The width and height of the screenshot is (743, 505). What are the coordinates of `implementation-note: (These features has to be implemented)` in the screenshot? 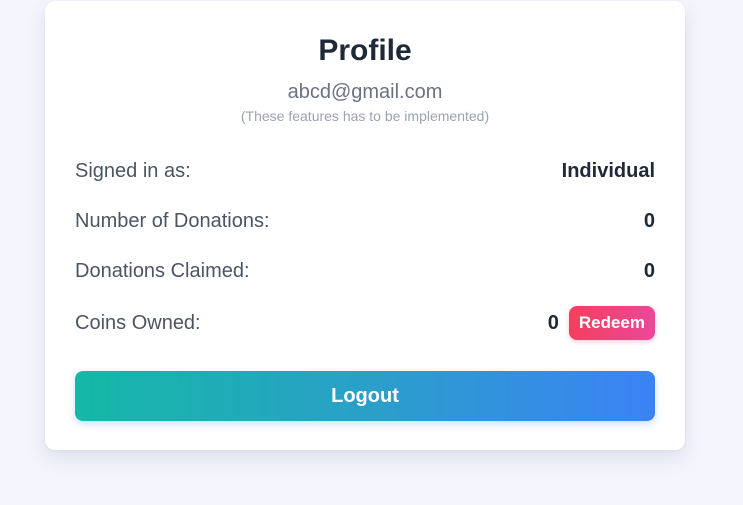 It's located at (365, 116).